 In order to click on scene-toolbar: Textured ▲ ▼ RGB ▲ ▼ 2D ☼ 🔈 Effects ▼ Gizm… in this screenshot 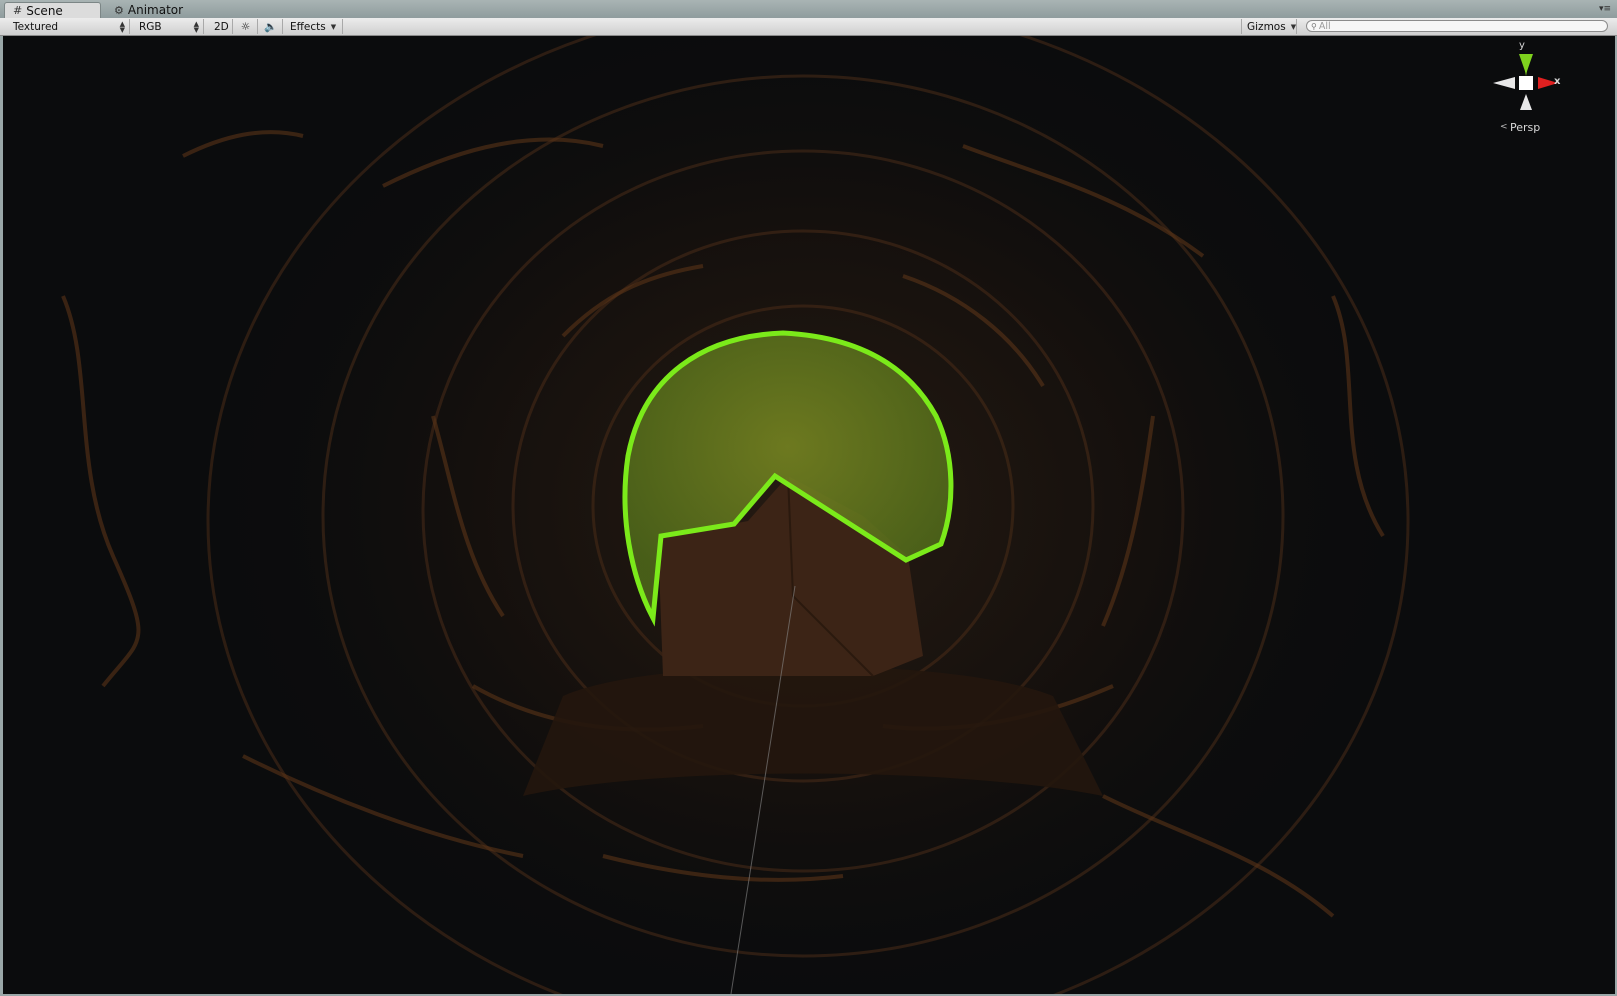, I will do `click(808, 27)`.